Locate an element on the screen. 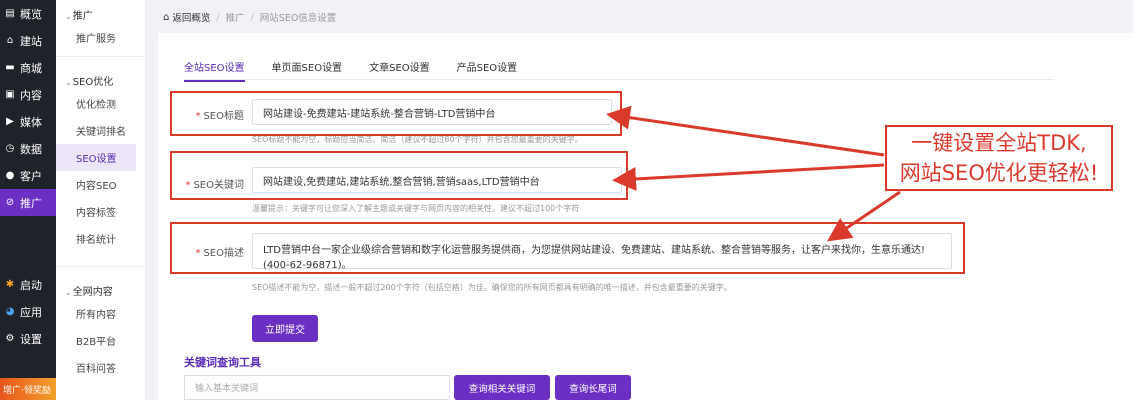  group-seo: ⌄SEO优化 is located at coordinates (100, 78).